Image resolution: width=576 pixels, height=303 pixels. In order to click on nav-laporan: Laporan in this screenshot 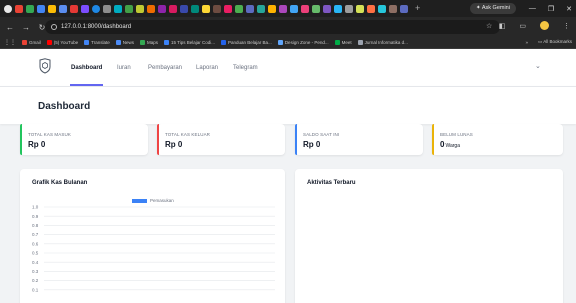, I will do `click(207, 68)`.